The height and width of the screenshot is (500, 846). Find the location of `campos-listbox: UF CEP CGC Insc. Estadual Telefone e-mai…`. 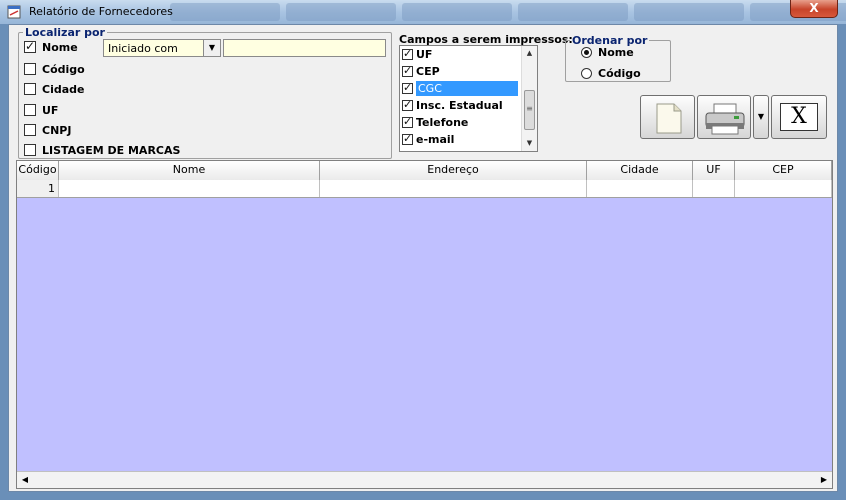

campos-listbox: UF CEP CGC Insc. Estadual Telefone e-mai… is located at coordinates (468, 98).